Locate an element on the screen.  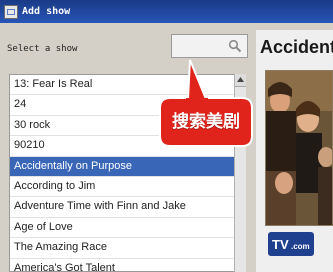
svg-text: TV is located at coordinates (280, 244).